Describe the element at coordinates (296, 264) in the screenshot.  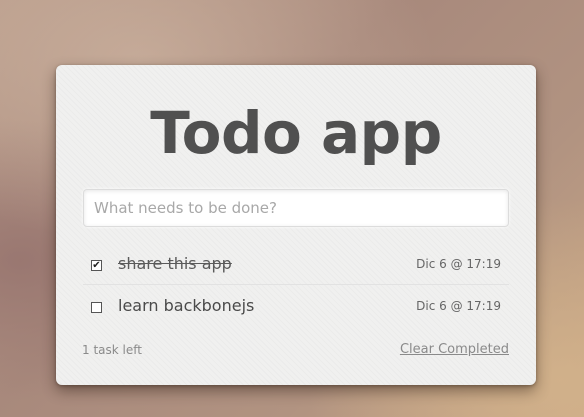
I see `todo-item: ✔ share this app Dic 6 @ 17:19` at that location.